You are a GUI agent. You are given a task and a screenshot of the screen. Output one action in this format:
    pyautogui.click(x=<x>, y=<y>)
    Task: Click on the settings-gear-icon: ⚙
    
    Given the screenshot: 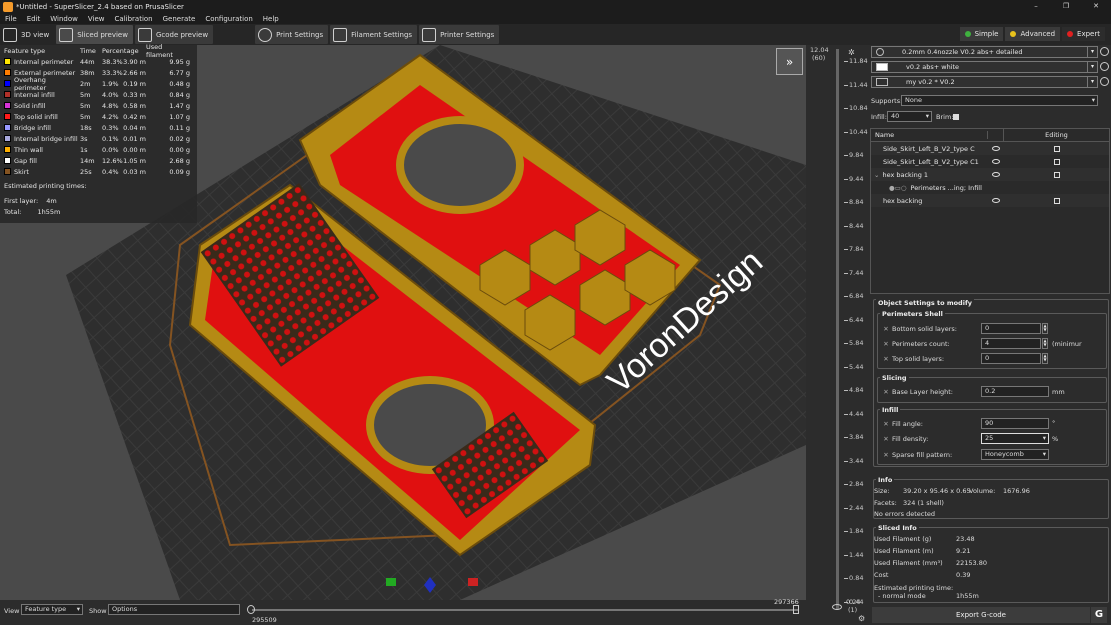 What is the action you would take?
    pyautogui.click(x=861, y=618)
    